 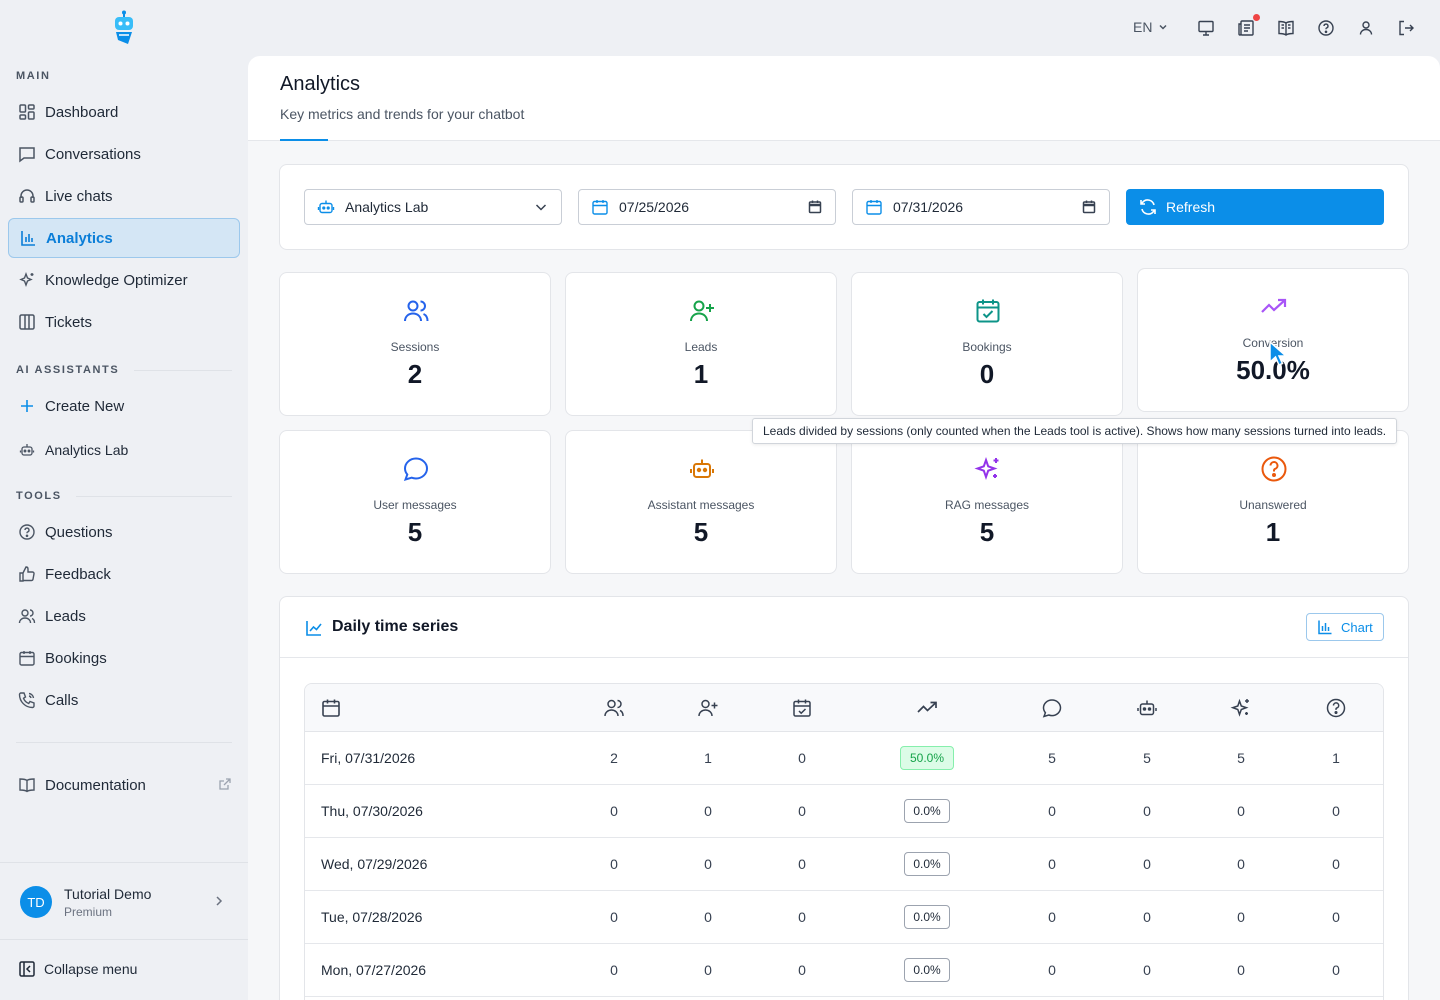 I want to click on end-date-input: 07/31/2026, so click(x=981, y=207).